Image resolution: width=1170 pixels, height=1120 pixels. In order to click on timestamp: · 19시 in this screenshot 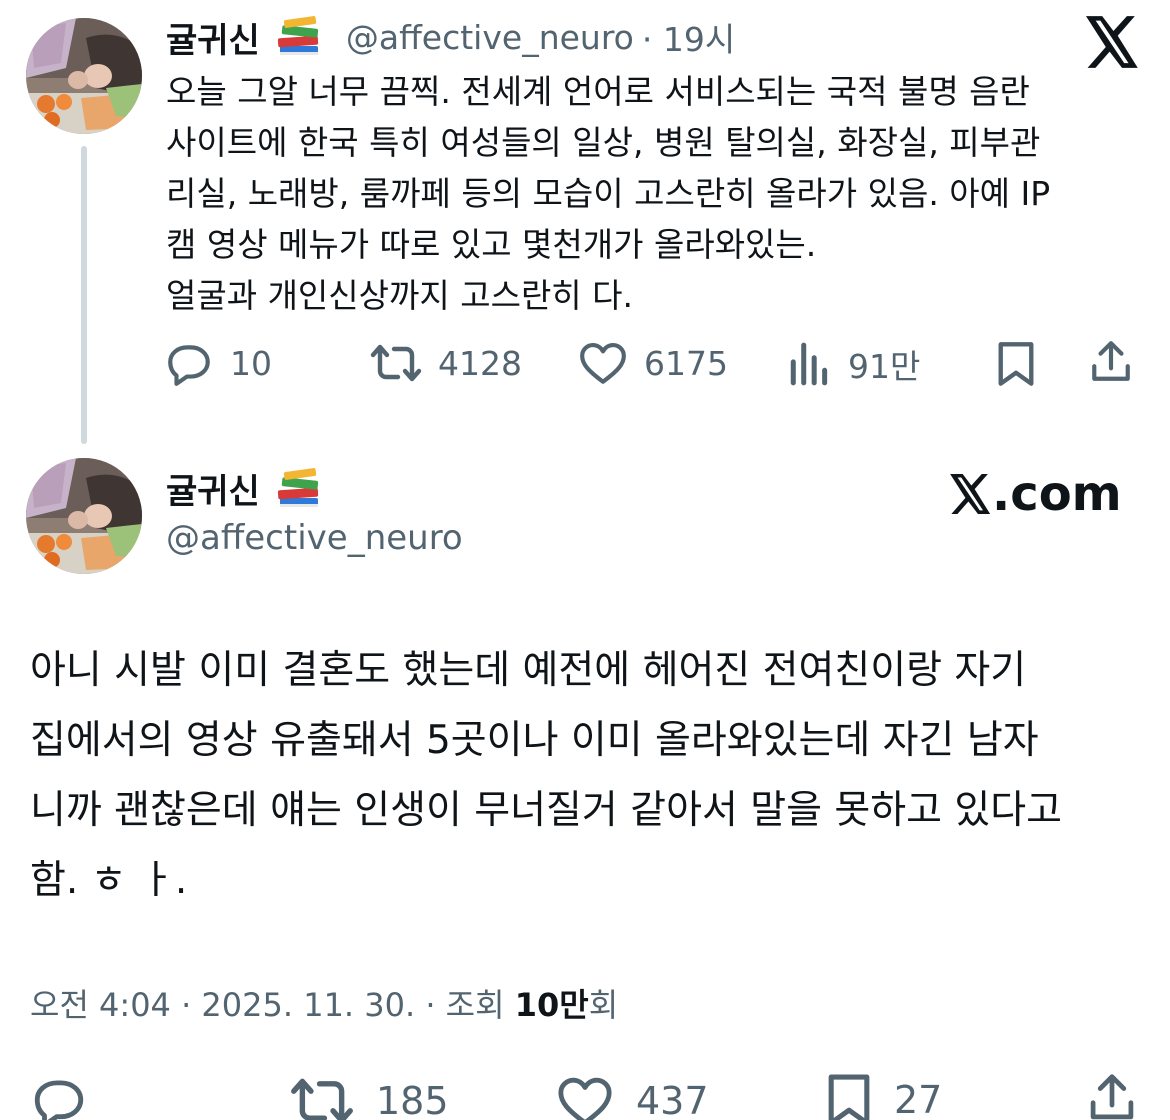, I will do `click(688, 37)`.